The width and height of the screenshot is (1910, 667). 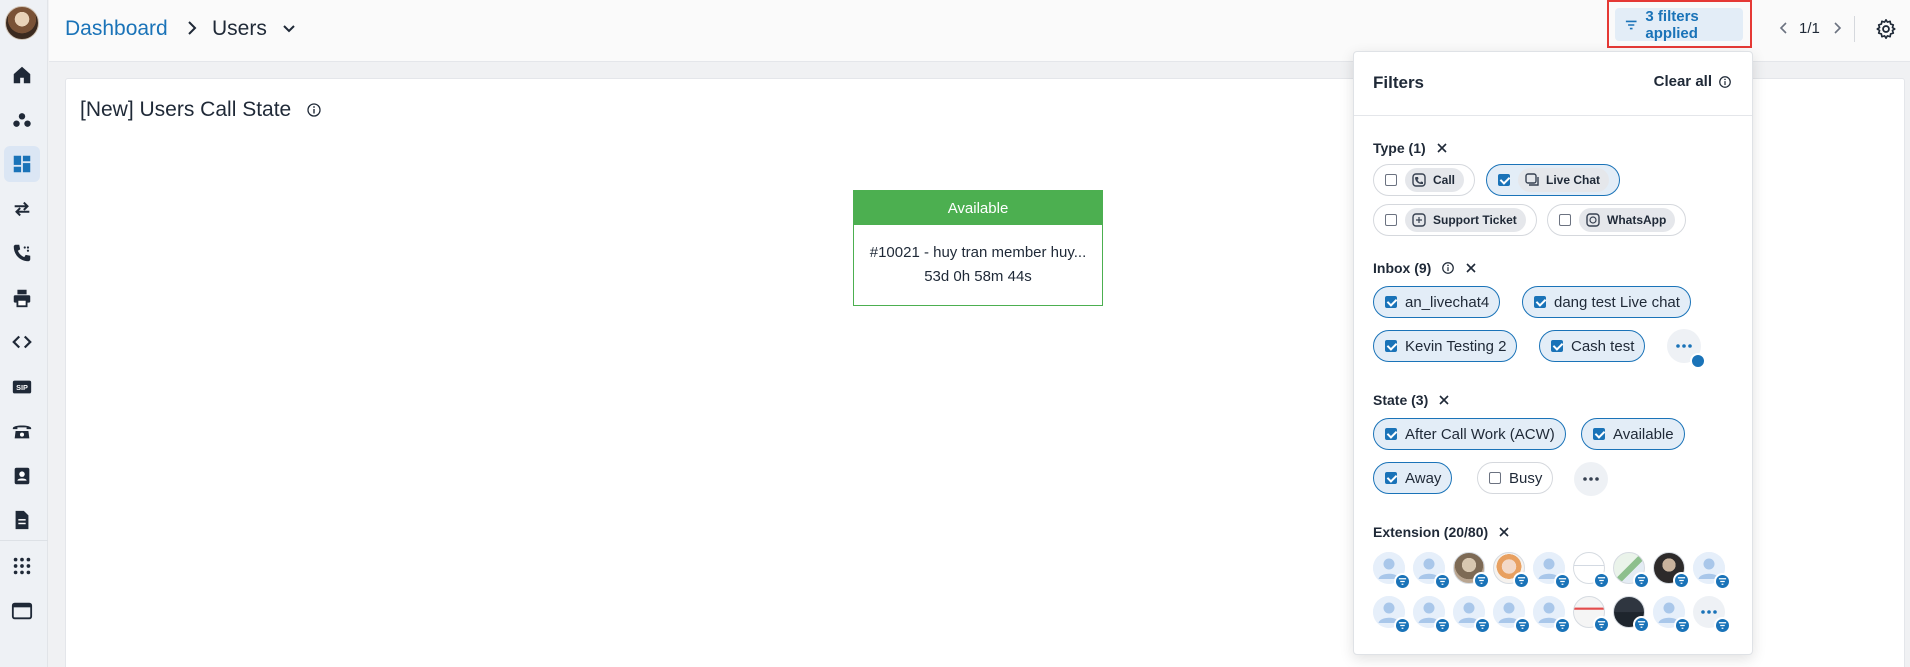 I want to click on type-chip-call: Call, so click(x=1424, y=180).